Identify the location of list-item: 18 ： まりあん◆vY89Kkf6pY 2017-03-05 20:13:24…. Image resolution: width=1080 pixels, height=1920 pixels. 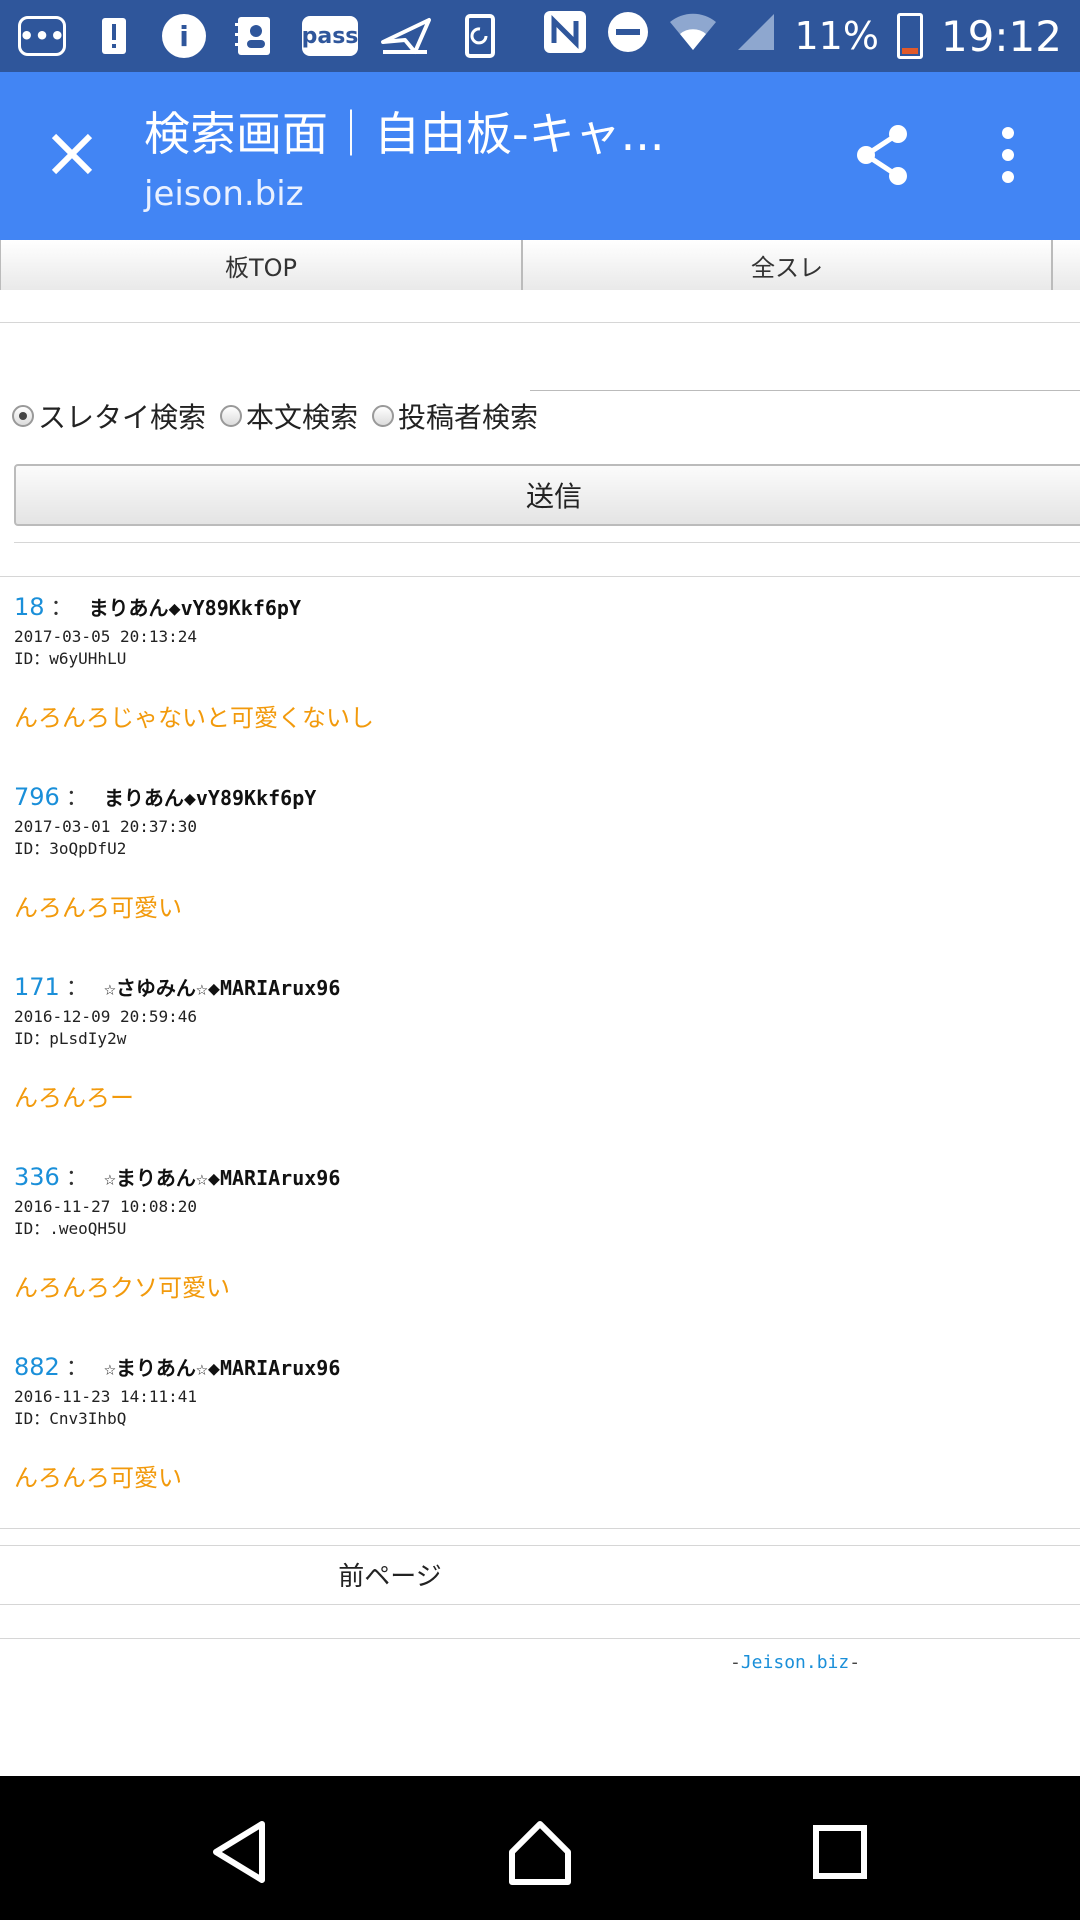
(539, 685).